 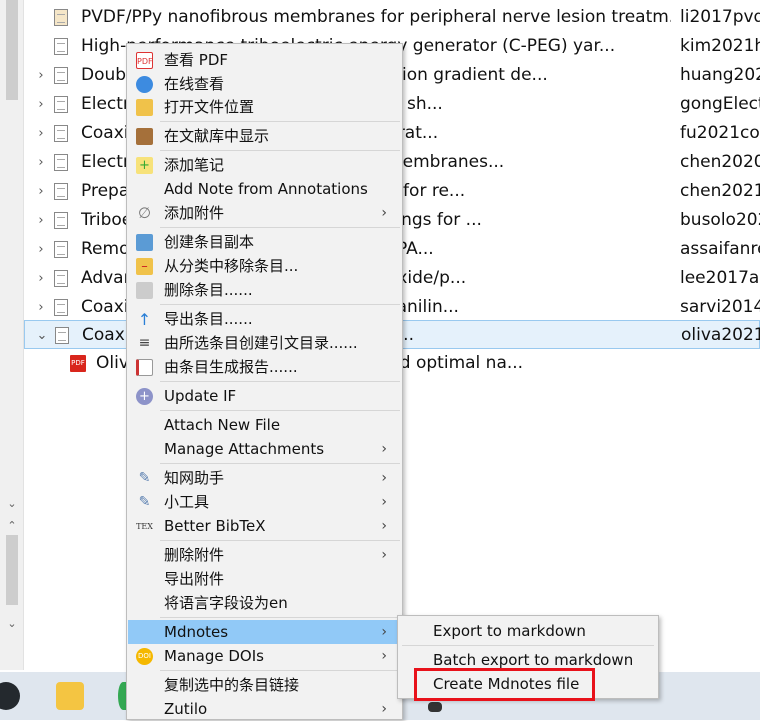 What do you see at coordinates (144, 290) in the screenshot?
I see `trash-icon` at bounding box center [144, 290].